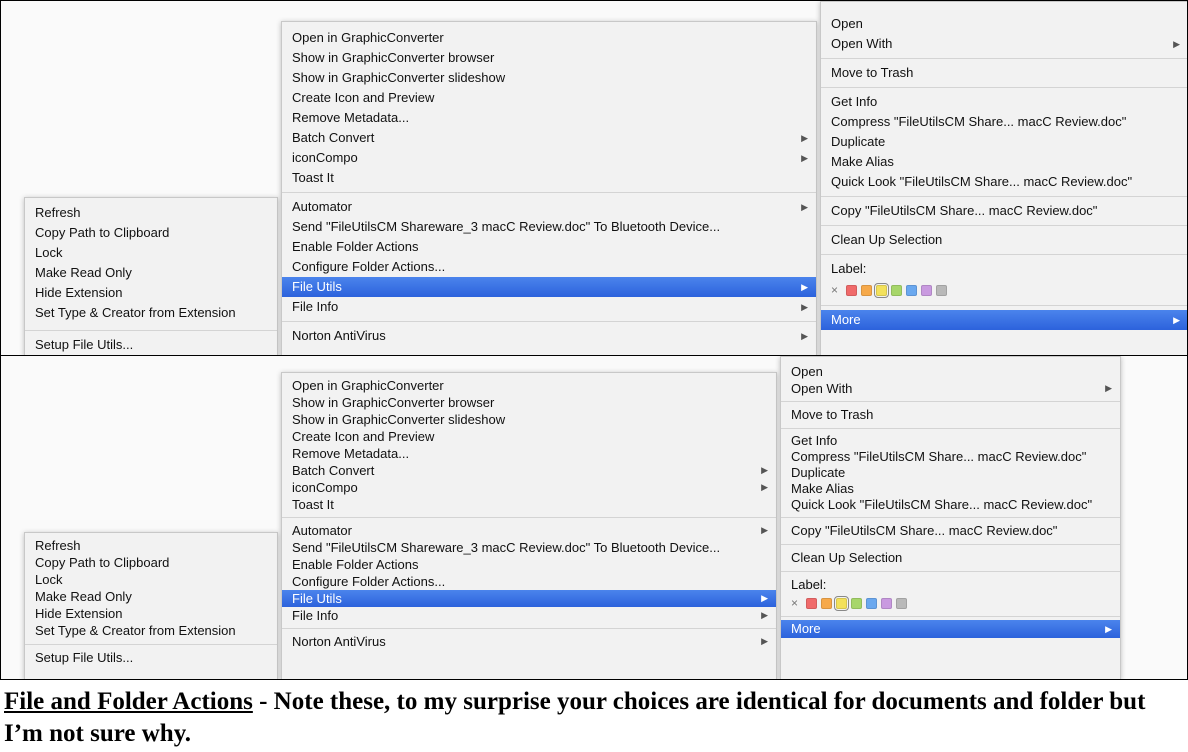 The image size is (1188, 752). I want to click on menu-item-label: Toast It, so click(313, 177).